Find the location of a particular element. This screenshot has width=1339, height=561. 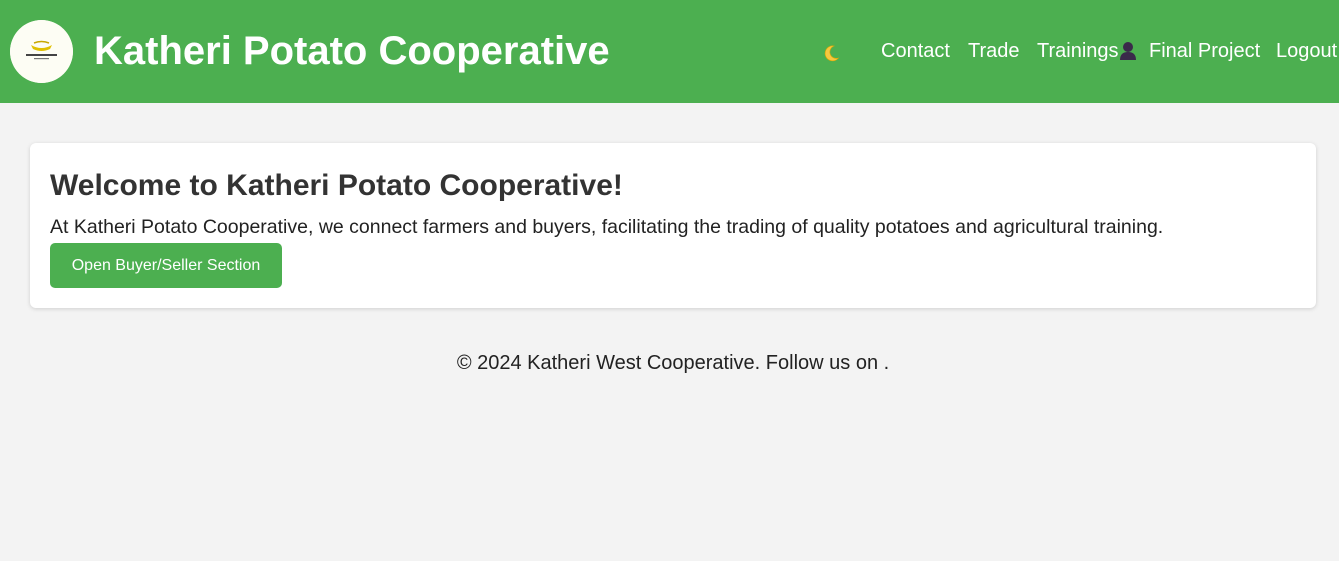

nav-trade: Trade is located at coordinates (994, 51).